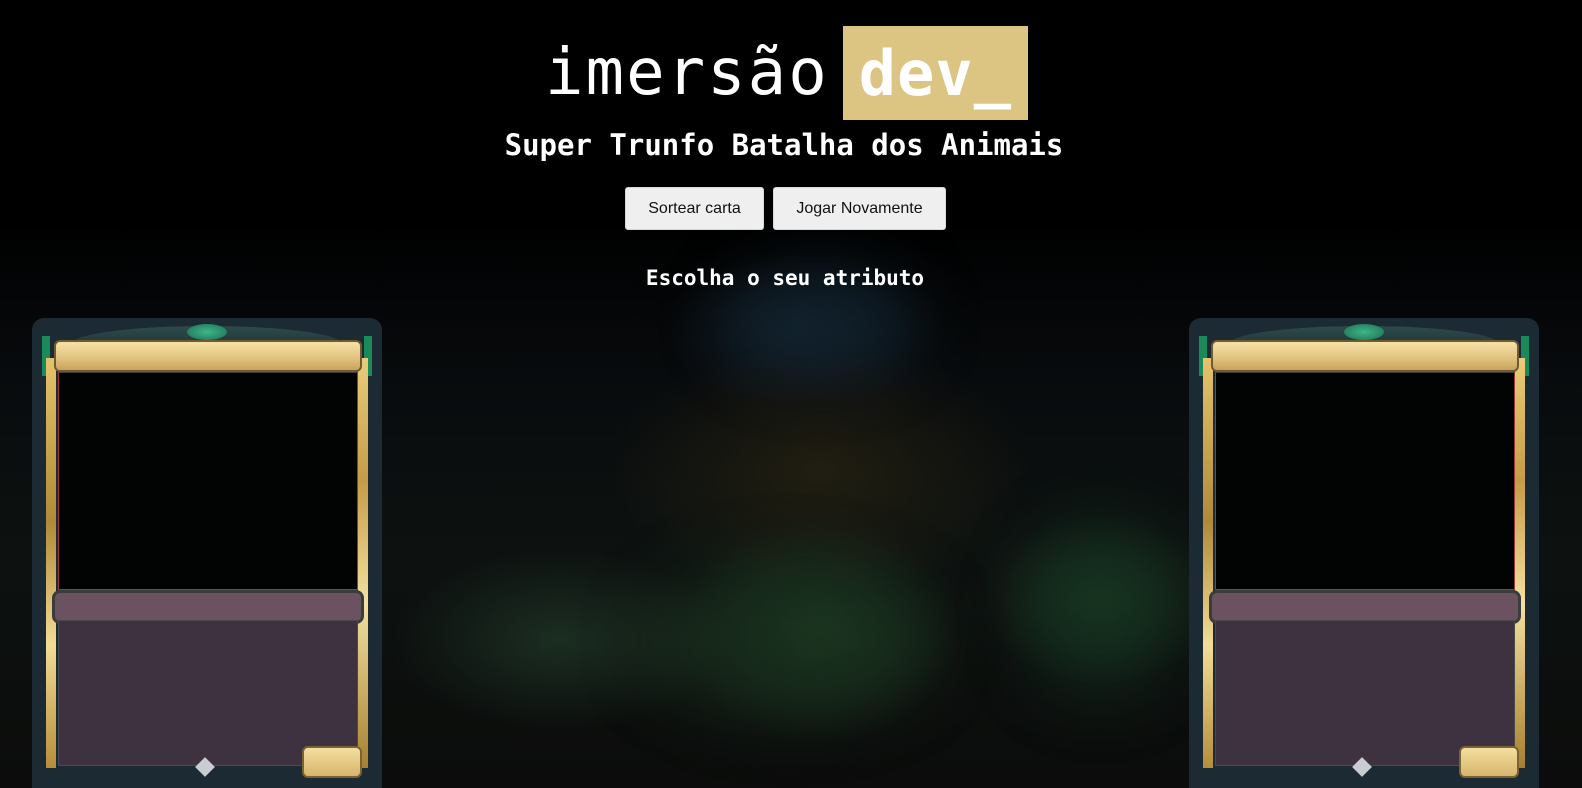 The height and width of the screenshot is (788, 1582). Describe the element at coordinates (784, 145) in the screenshot. I see `page-title: Super Trunfo Batalha dos Animais` at that location.